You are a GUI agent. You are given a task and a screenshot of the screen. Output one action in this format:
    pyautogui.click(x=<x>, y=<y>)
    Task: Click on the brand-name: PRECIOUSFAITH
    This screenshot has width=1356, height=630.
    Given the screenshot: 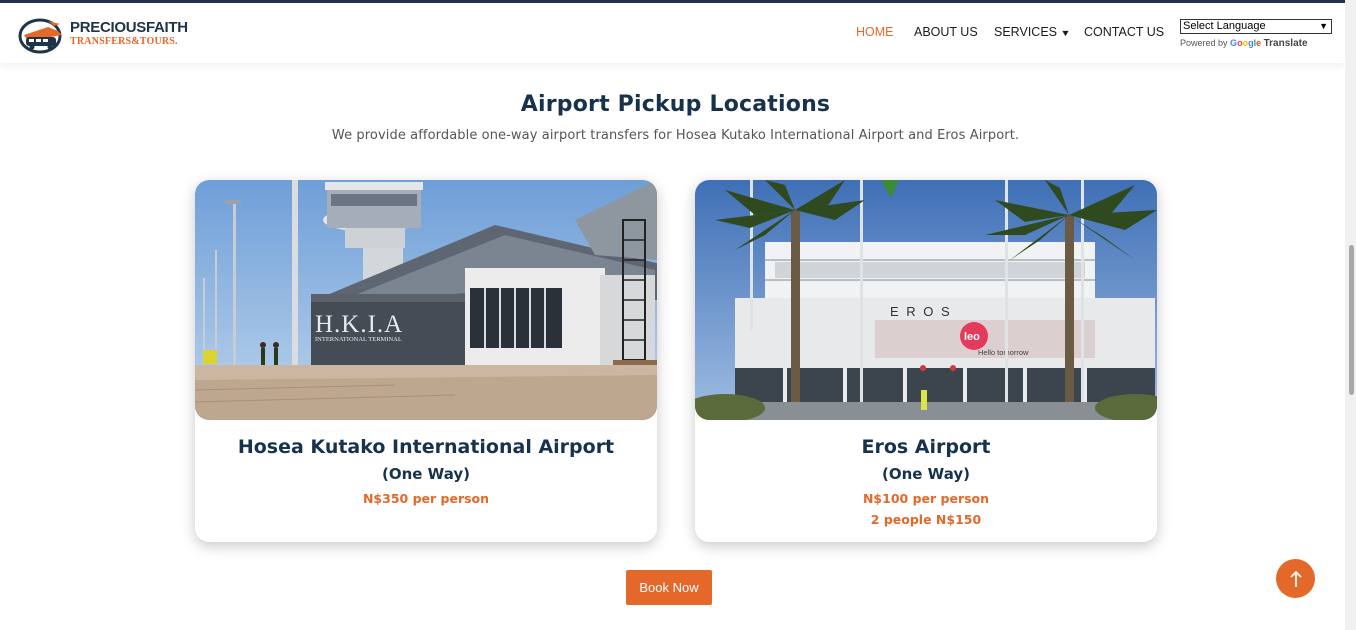 What is the action you would take?
    pyautogui.click(x=129, y=27)
    